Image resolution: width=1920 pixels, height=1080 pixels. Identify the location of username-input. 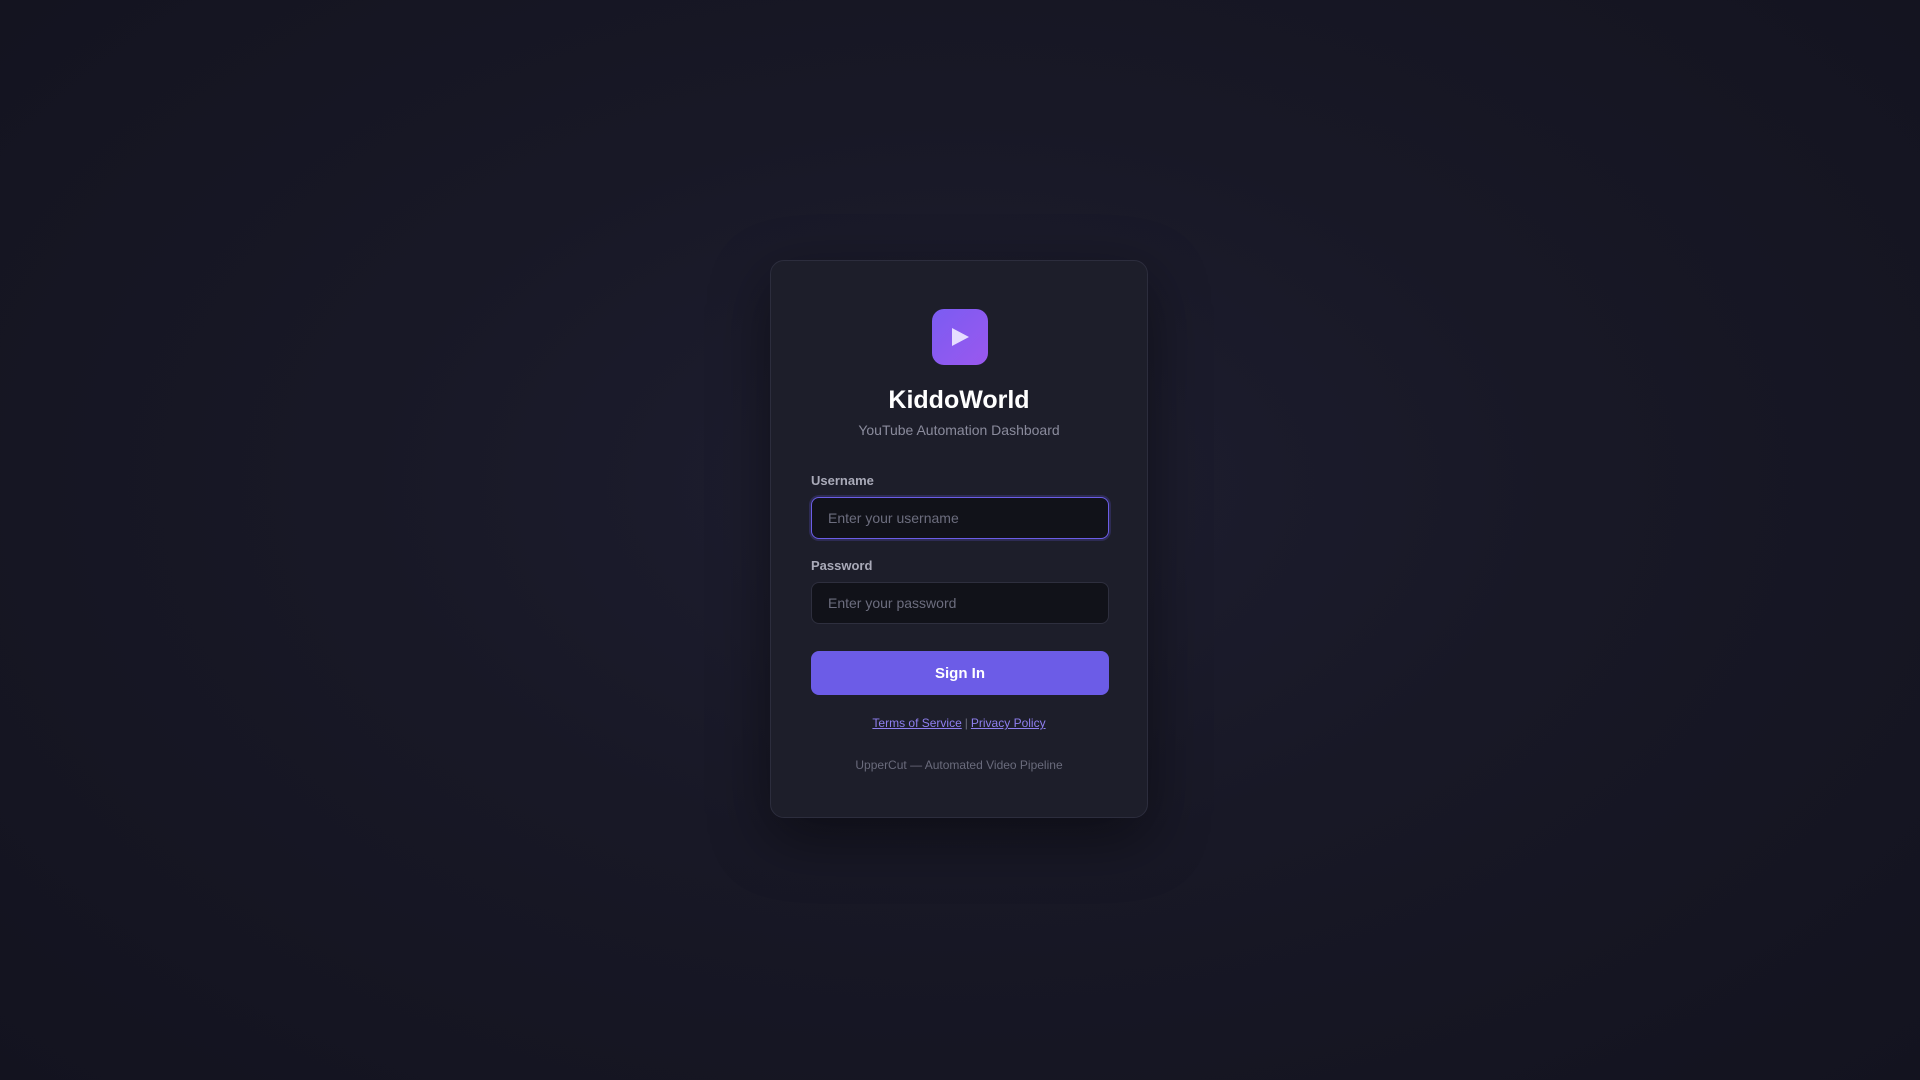
(960, 518).